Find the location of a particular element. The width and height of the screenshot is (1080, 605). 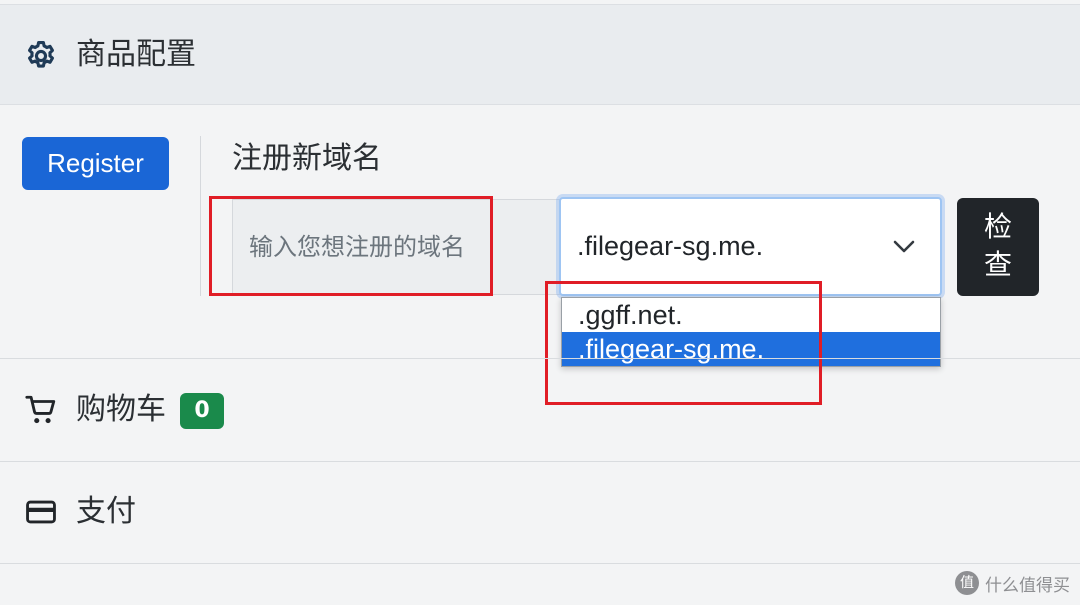

tld-select-value: .filegear-sg.me. is located at coordinates (670, 246).